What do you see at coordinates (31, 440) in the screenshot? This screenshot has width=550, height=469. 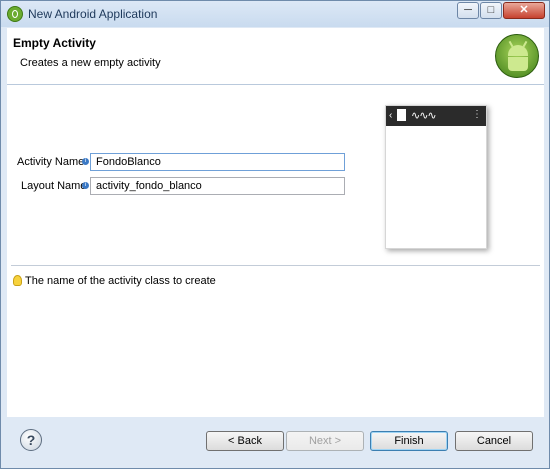 I see `help-icon: ?` at bounding box center [31, 440].